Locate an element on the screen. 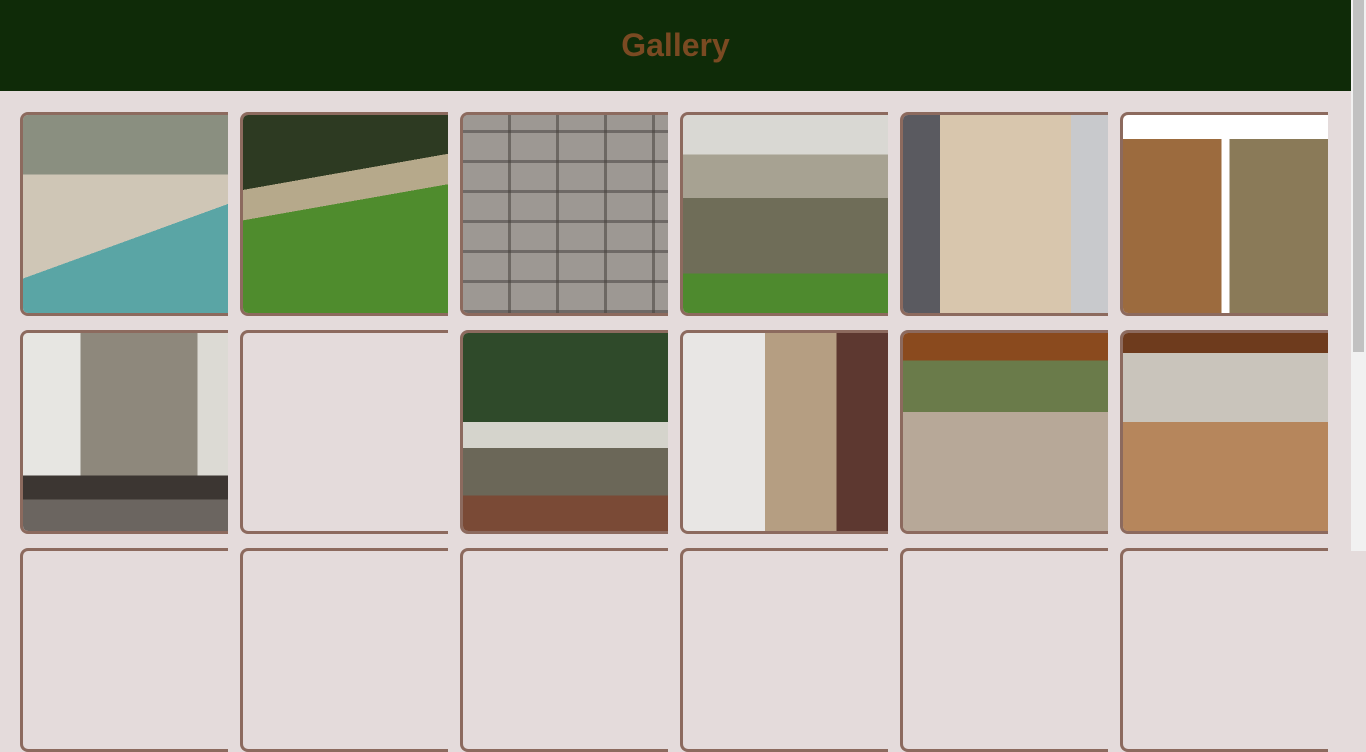 This screenshot has width=1366, height=752. vertical-scrollbar is located at coordinates (1358, 275).